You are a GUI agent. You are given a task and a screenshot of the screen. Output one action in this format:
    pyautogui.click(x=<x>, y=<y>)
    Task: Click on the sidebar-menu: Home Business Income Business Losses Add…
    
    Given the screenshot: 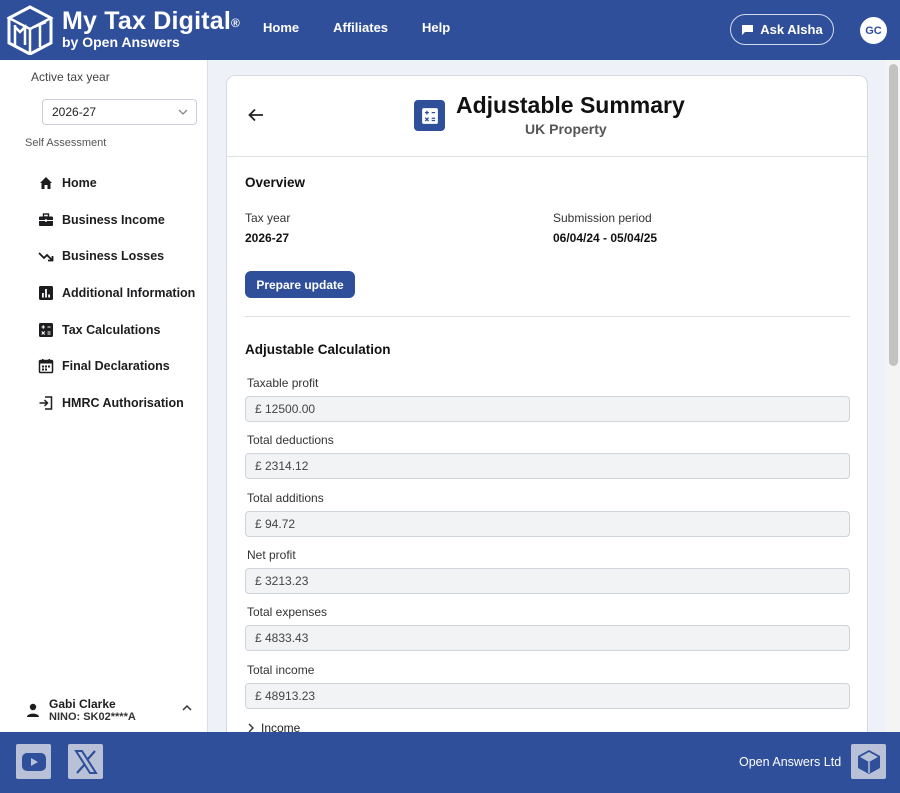 What is the action you would take?
    pyautogui.click(x=116, y=293)
    